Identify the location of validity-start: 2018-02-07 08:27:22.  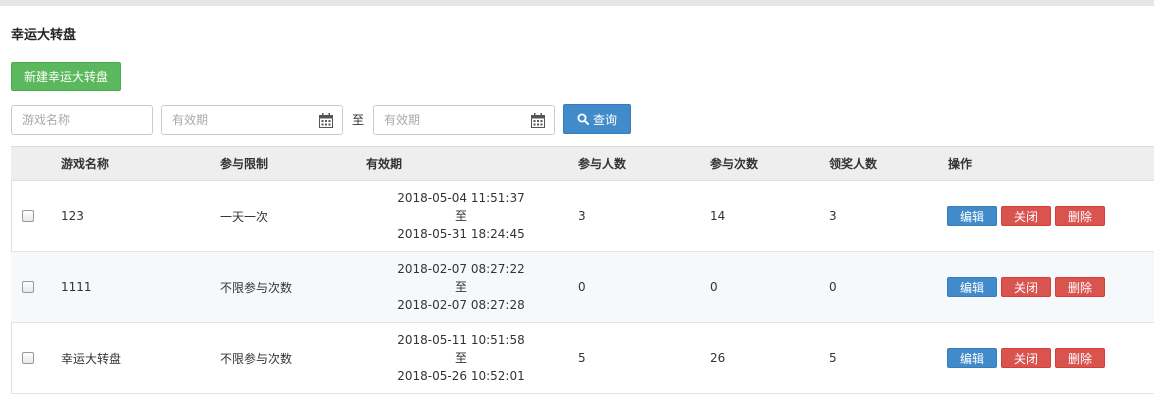
(461, 269).